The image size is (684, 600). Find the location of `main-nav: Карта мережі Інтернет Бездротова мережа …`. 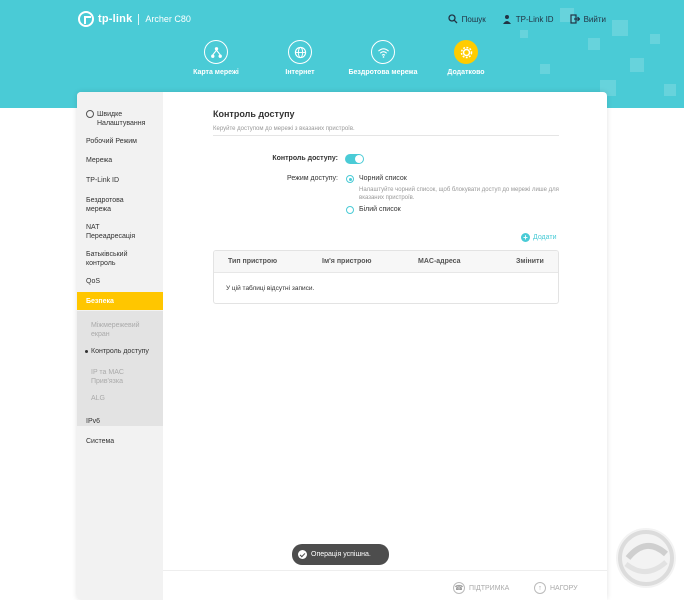

main-nav: Карта мережі Інтернет Бездротова мережа … is located at coordinates (342, 70).